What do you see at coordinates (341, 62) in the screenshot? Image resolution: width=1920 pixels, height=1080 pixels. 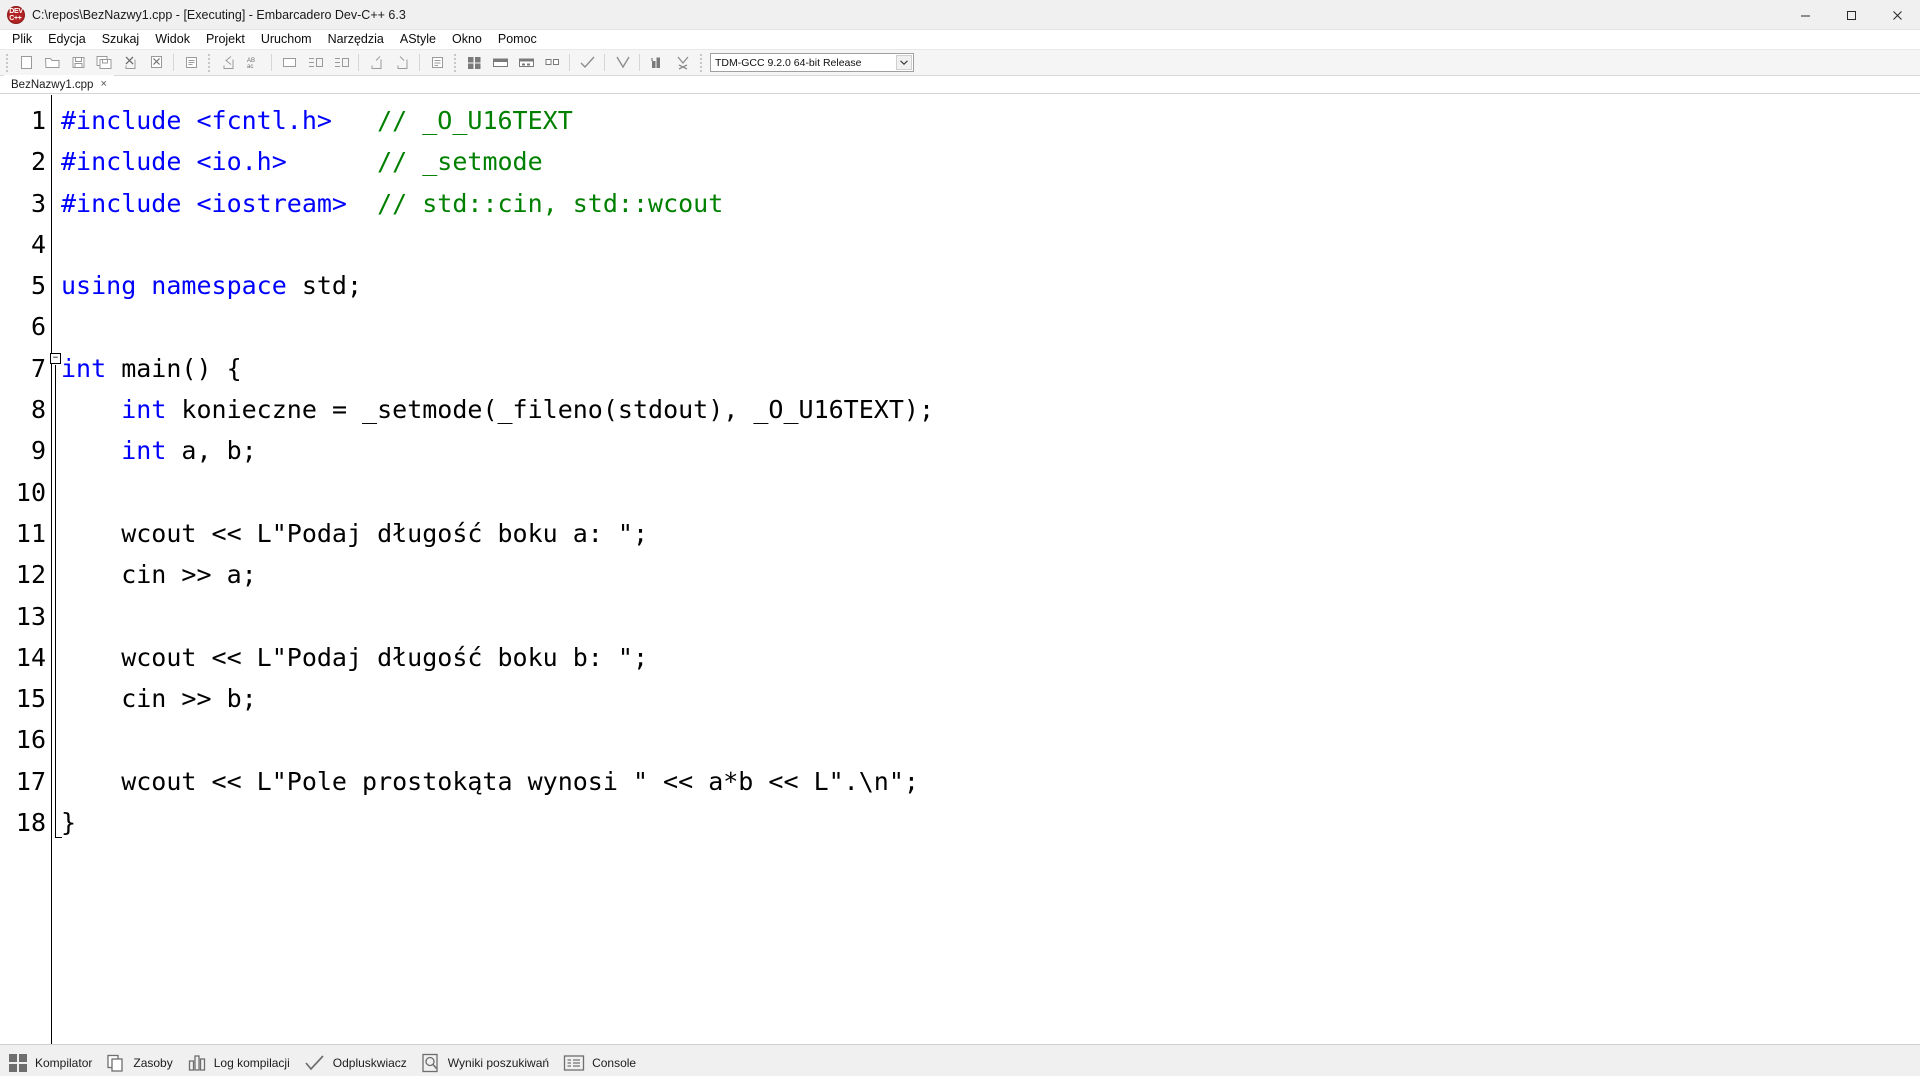 I see `bookmark-icon` at bounding box center [341, 62].